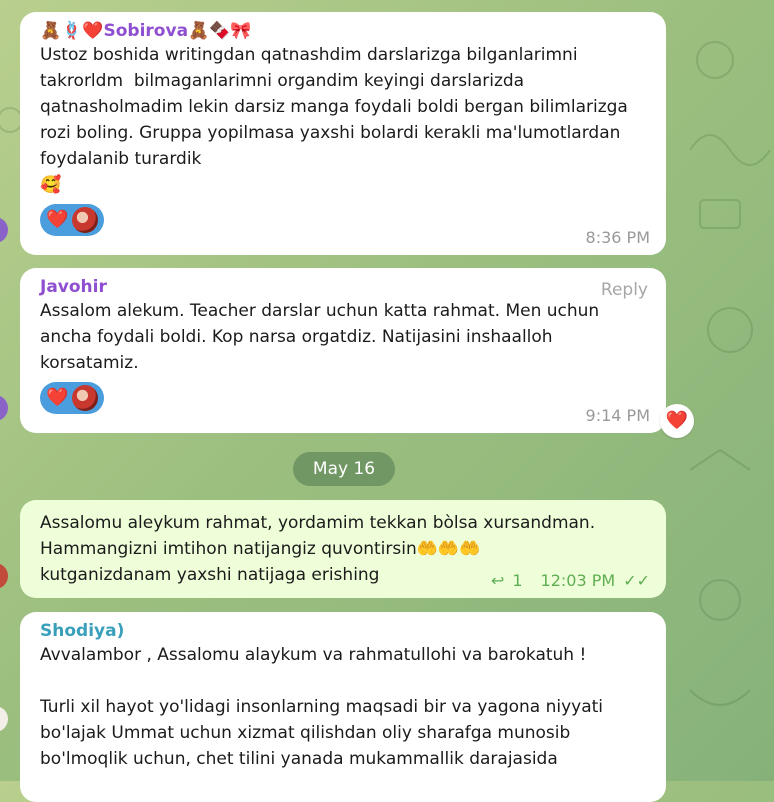 The height and width of the screenshot is (802, 774). What do you see at coordinates (517, 580) in the screenshot?
I see `reply-count: 1` at bounding box center [517, 580].